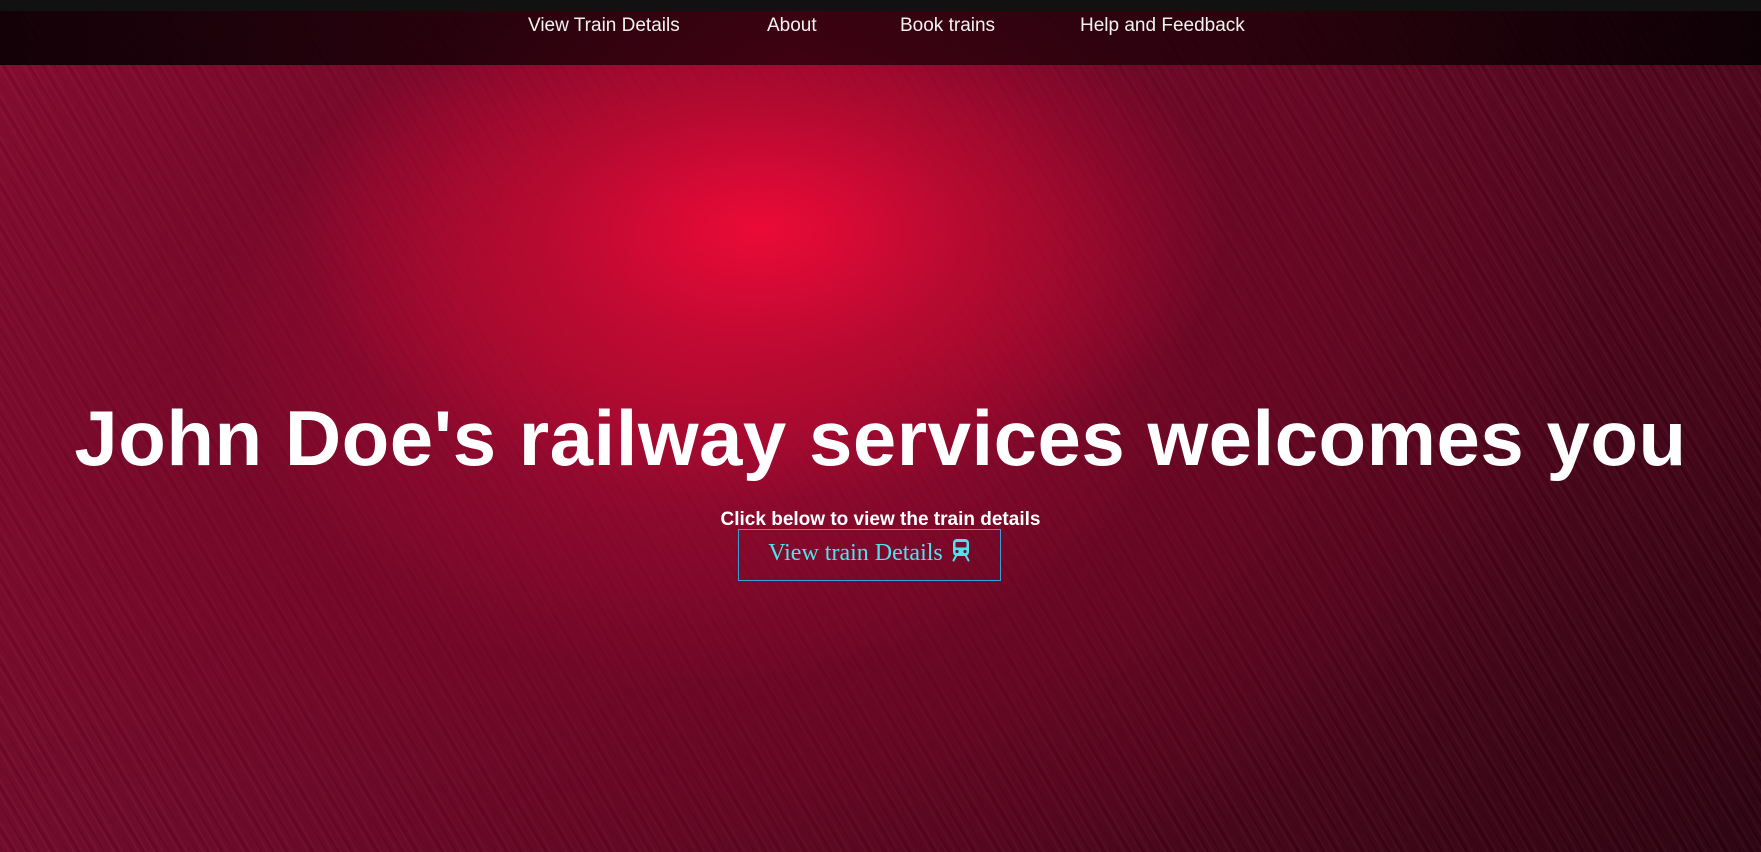  Describe the element at coordinates (961, 550) in the screenshot. I see `train-icon` at that location.